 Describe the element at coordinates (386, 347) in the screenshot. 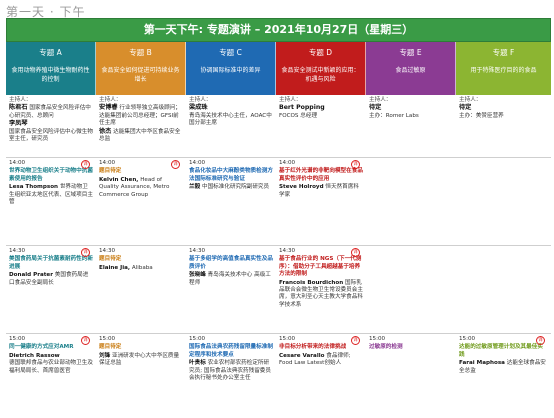

I see `session-topic: 过敏原的检测` at that location.